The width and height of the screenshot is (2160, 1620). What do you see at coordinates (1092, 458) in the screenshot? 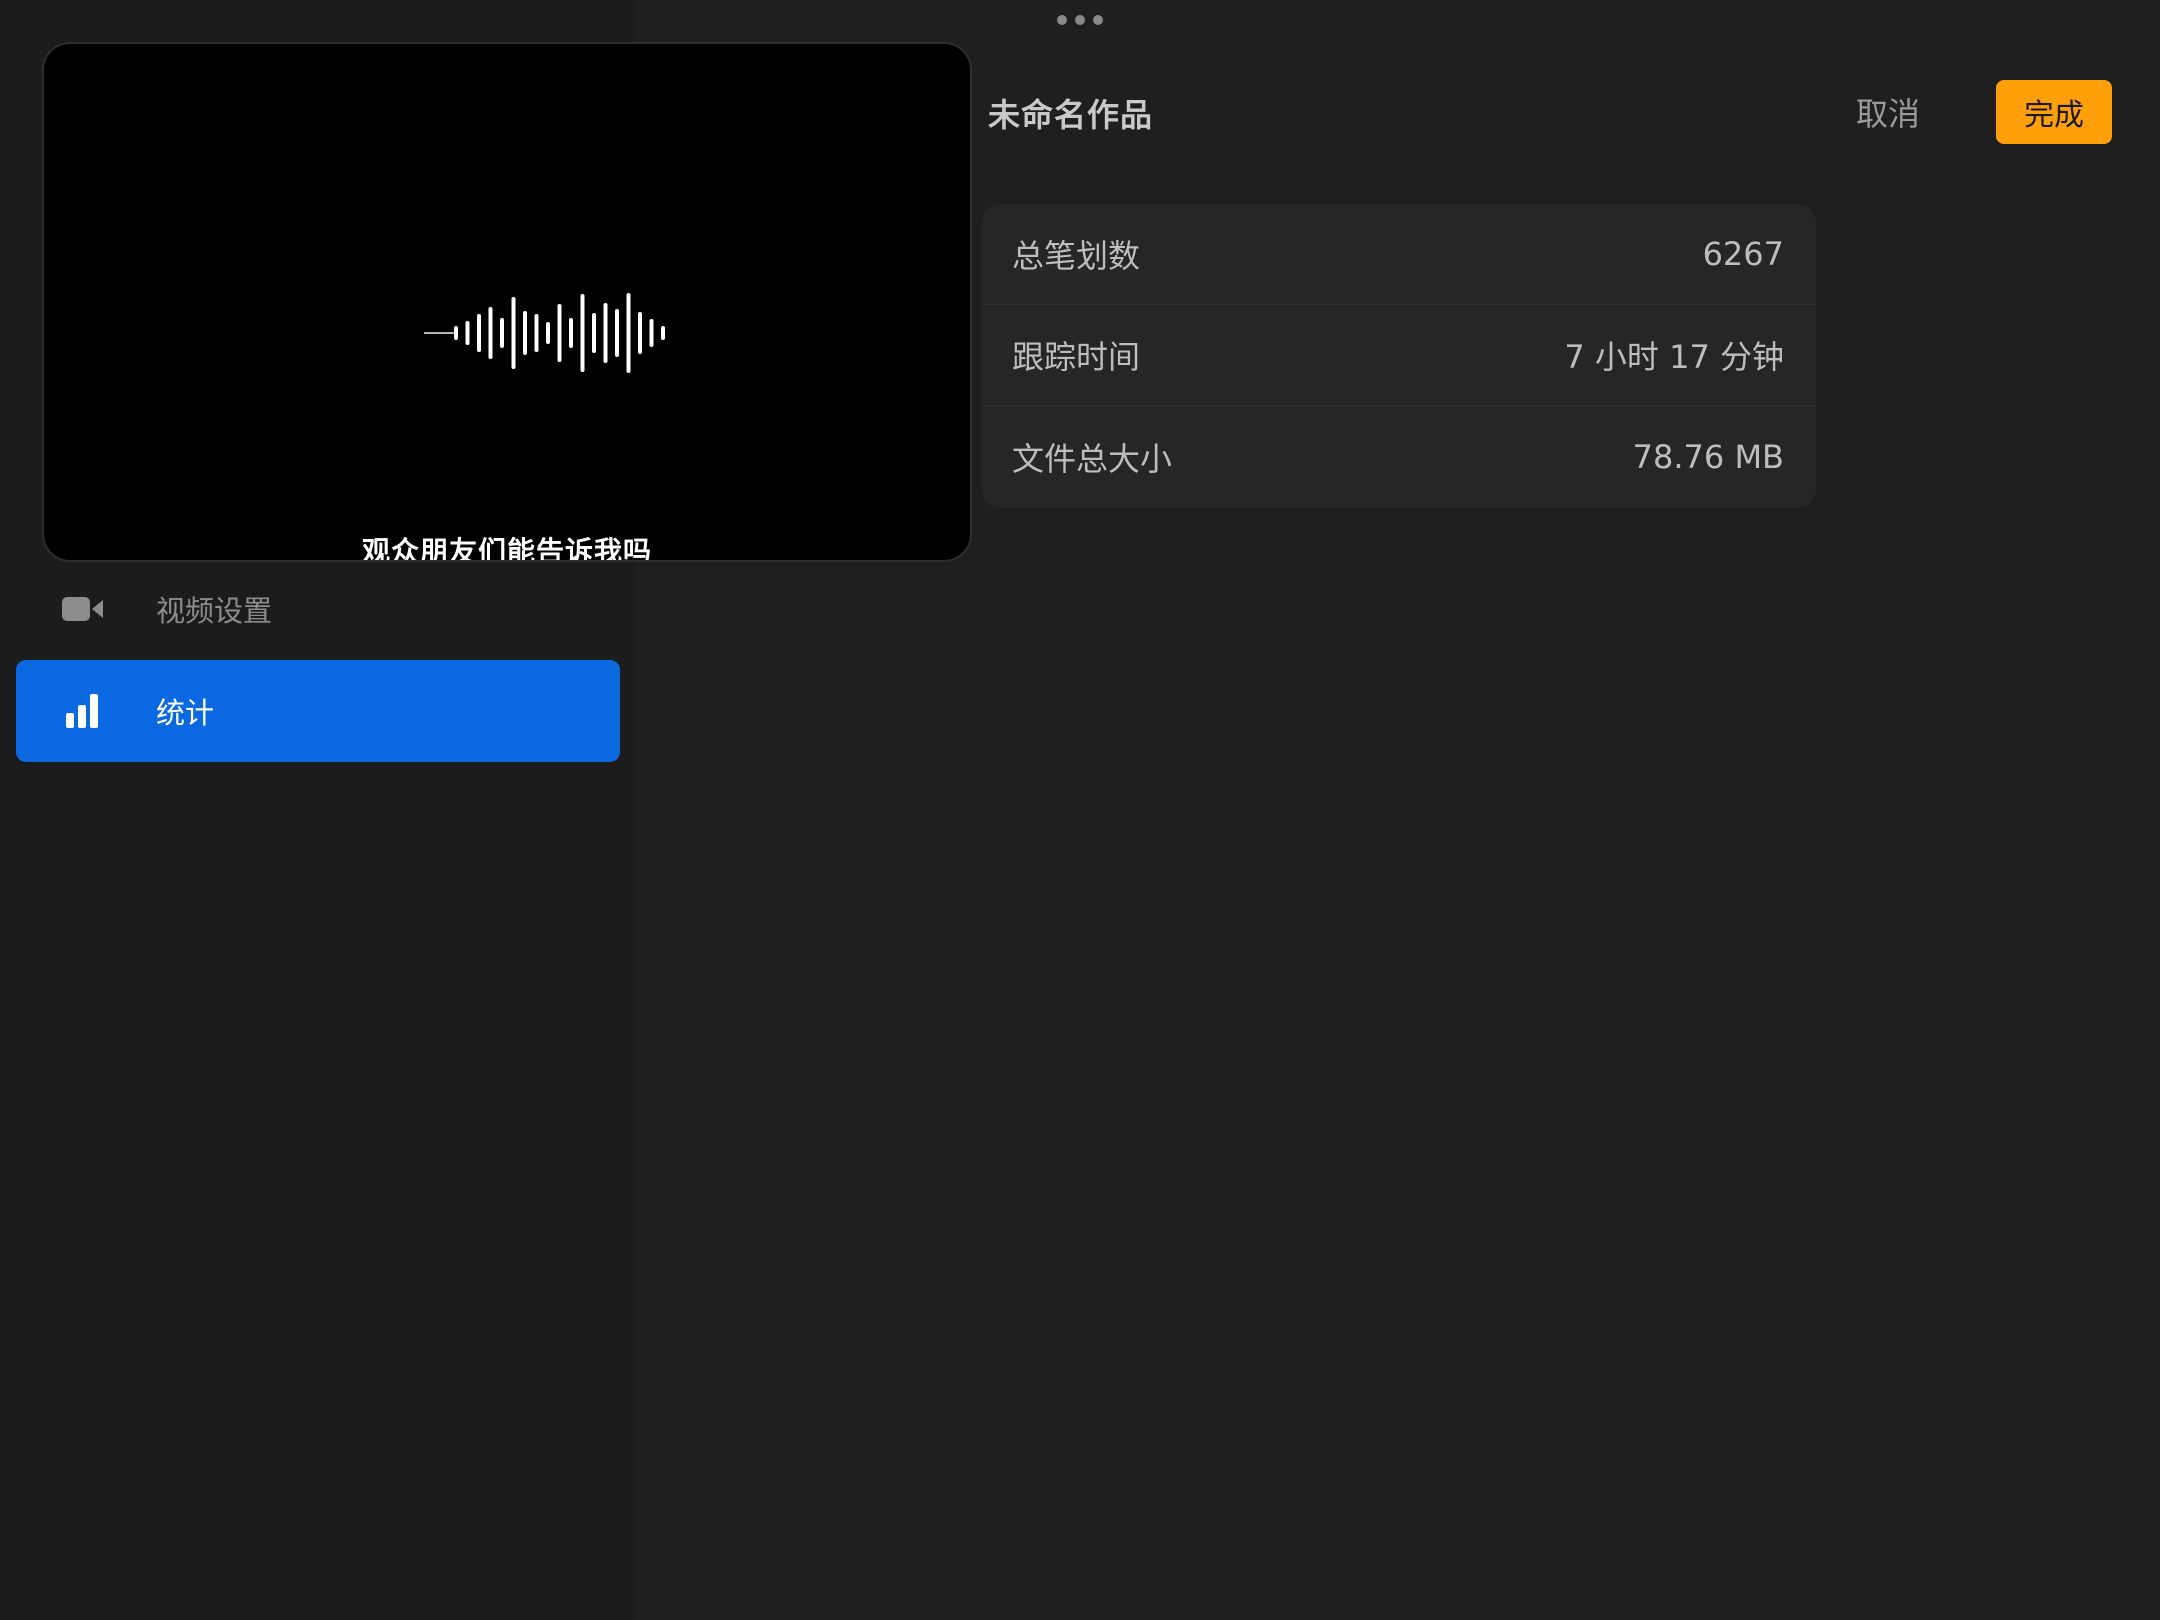
I see `stat-label: 文件总大小` at bounding box center [1092, 458].